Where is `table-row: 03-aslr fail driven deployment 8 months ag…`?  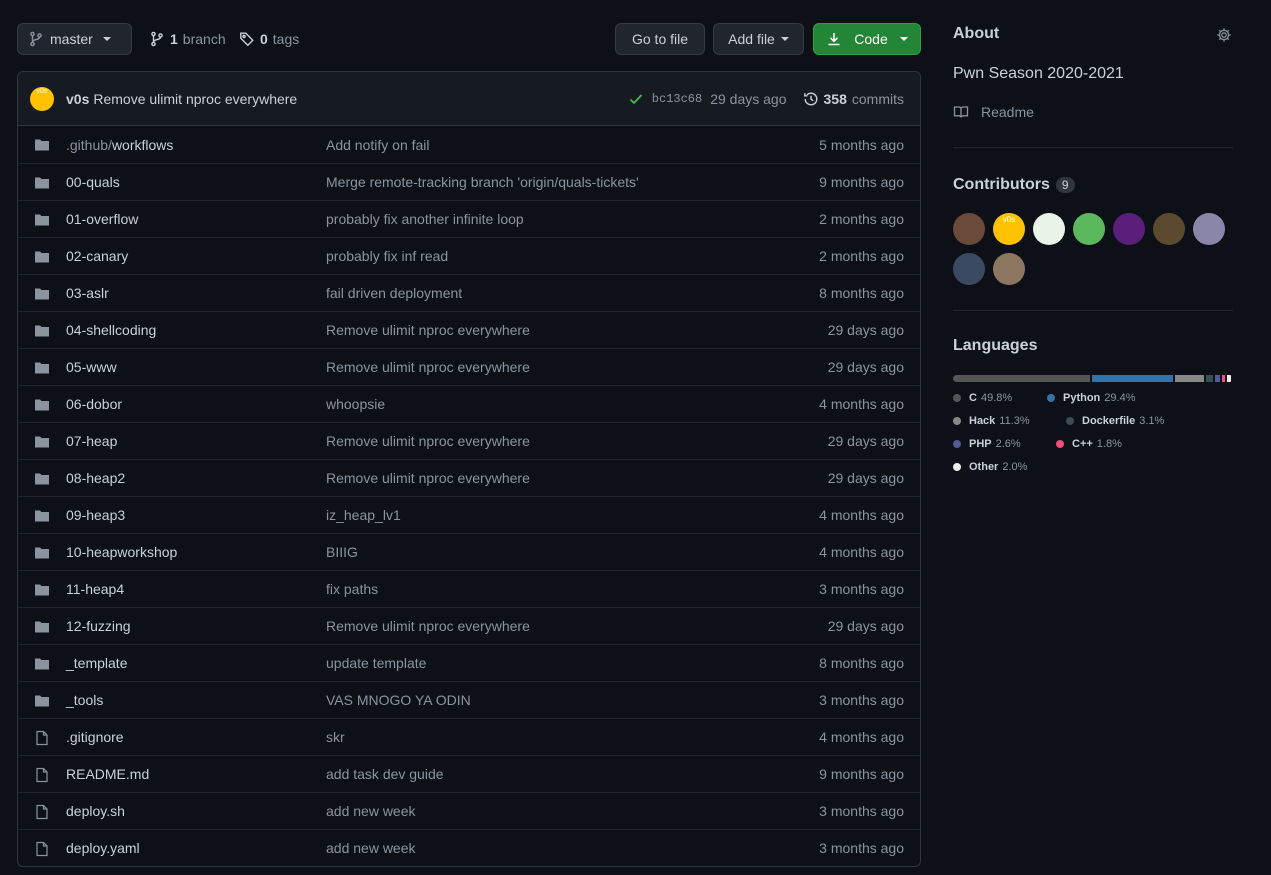 table-row: 03-aslr fail driven deployment 8 months ag… is located at coordinates (469, 292).